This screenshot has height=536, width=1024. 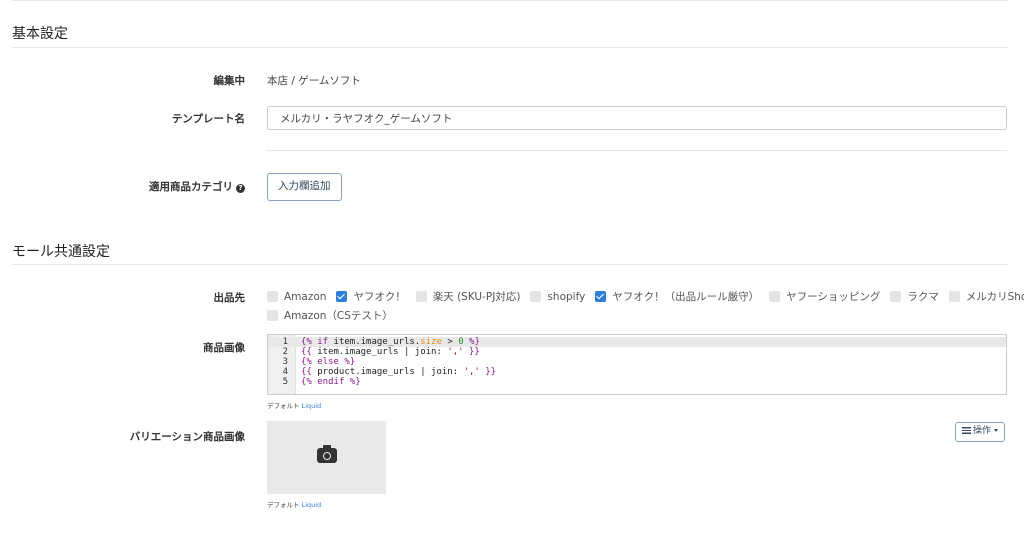 I want to click on code-line: 3 {% else %}, so click(x=637, y=362).